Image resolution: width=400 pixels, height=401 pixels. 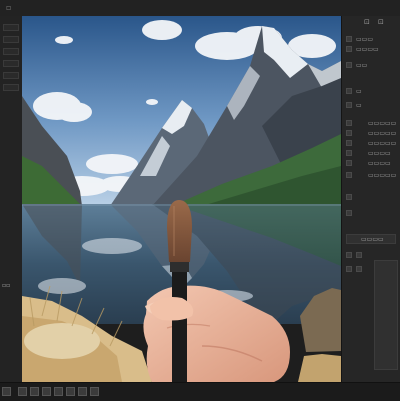 What do you see at coordinates (364, 39) in the screenshot?
I see `layer-label-1: ▭▭▭` at bounding box center [364, 39].